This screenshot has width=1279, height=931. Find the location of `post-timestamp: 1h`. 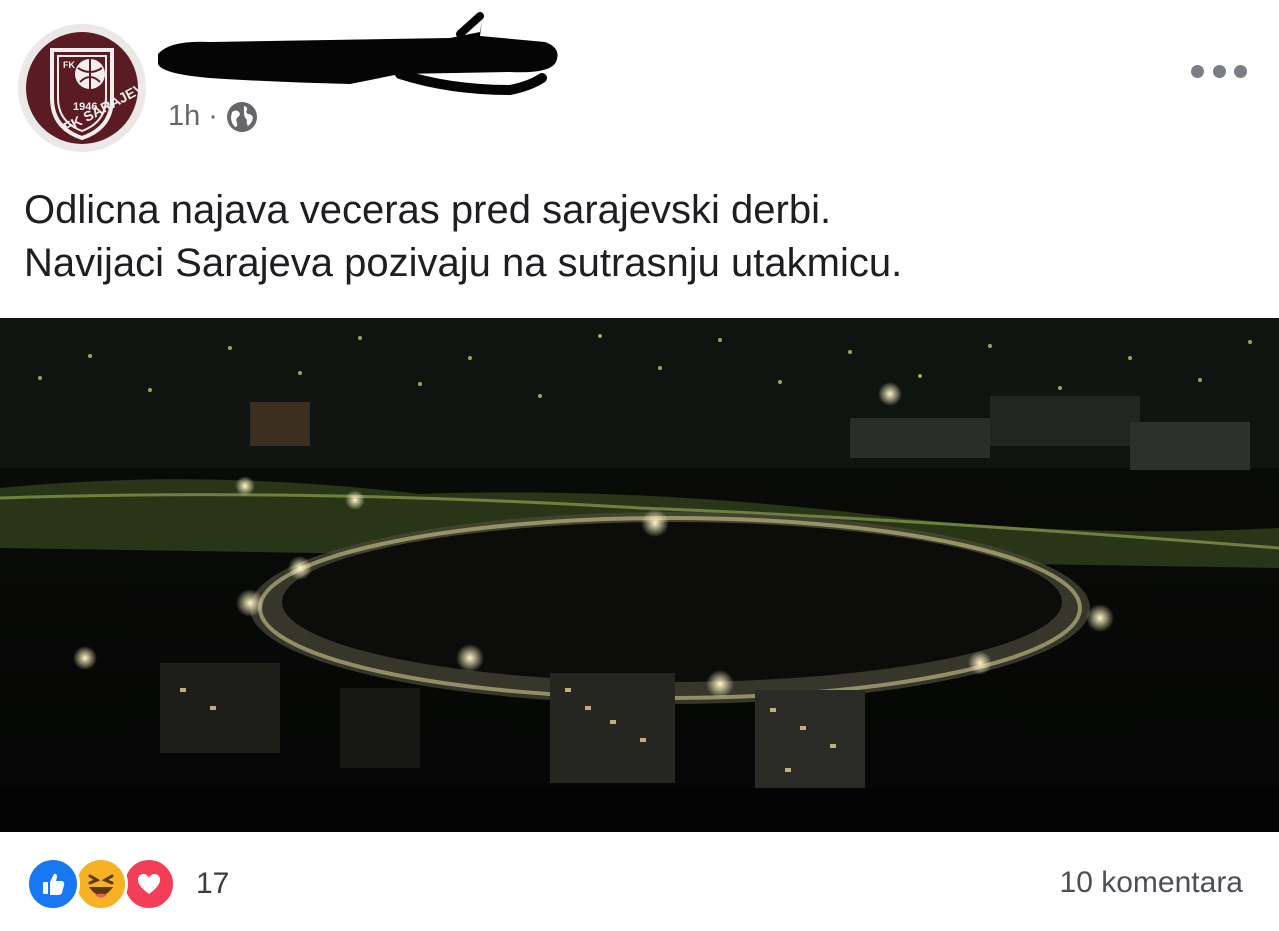

post-timestamp: 1h is located at coordinates (184, 116).